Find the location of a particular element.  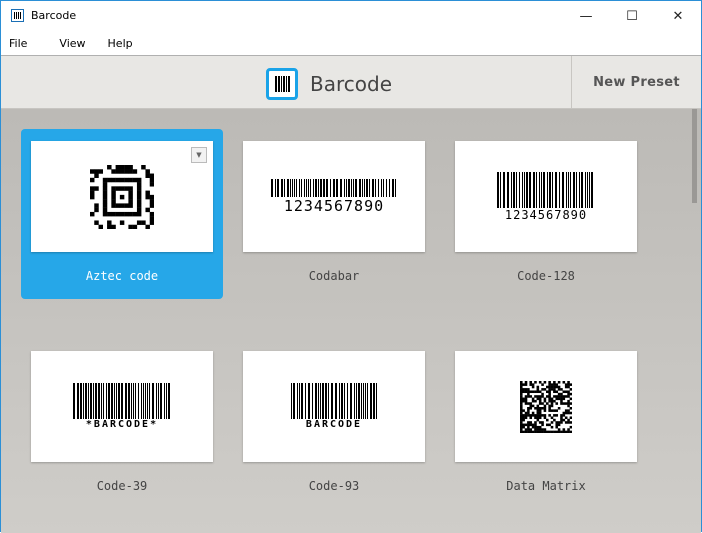

menu-bar: File View Help is located at coordinates (71, 44).